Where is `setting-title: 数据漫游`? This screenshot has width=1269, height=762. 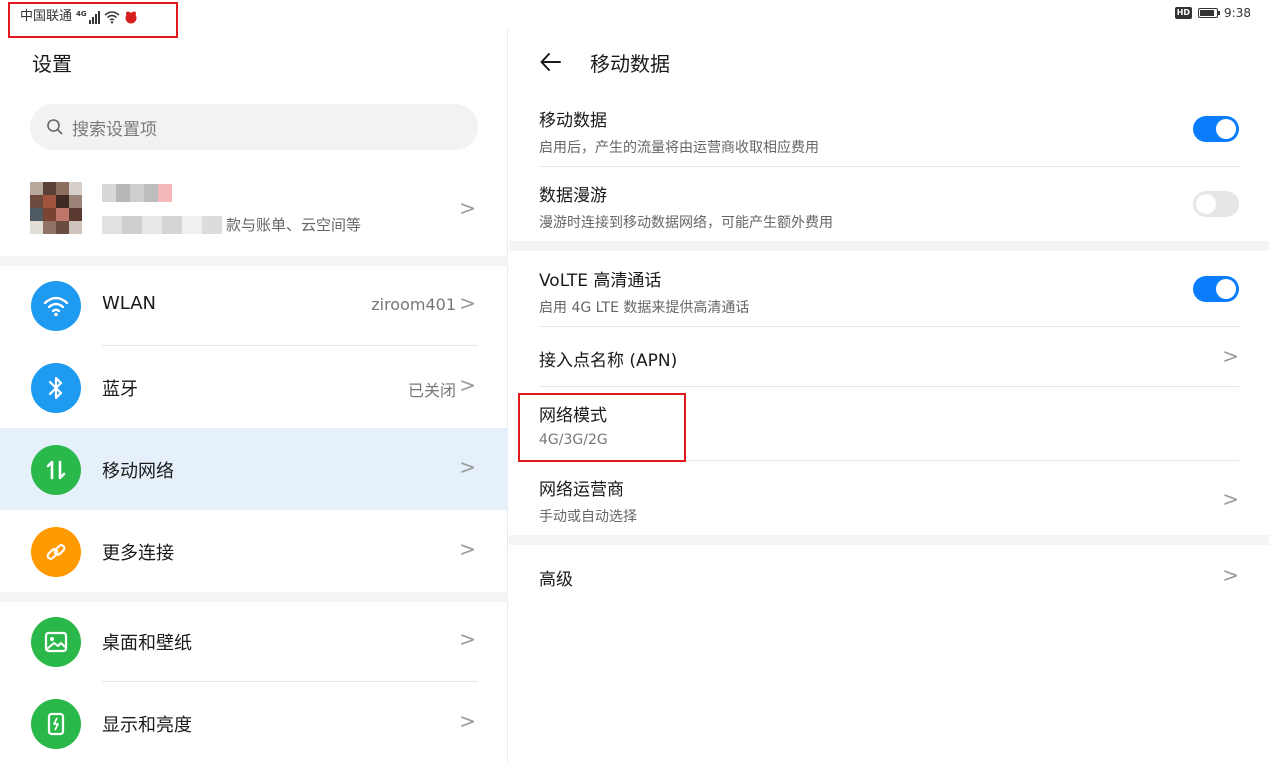 setting-title: 数据漫游 is located at coordinates (573, 196).